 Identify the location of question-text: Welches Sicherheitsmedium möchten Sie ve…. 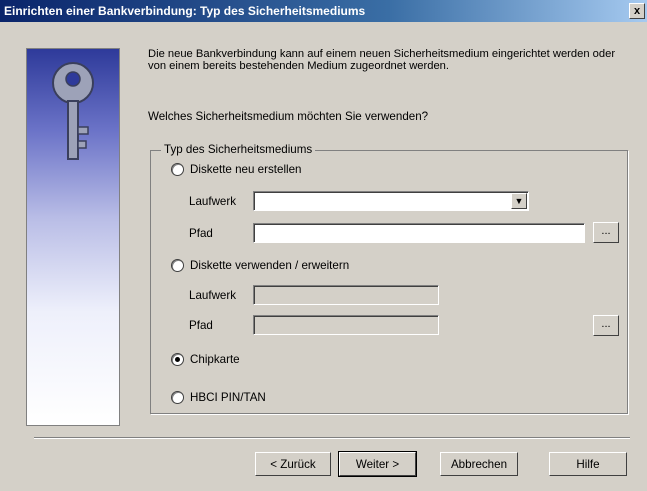
(288, 116).